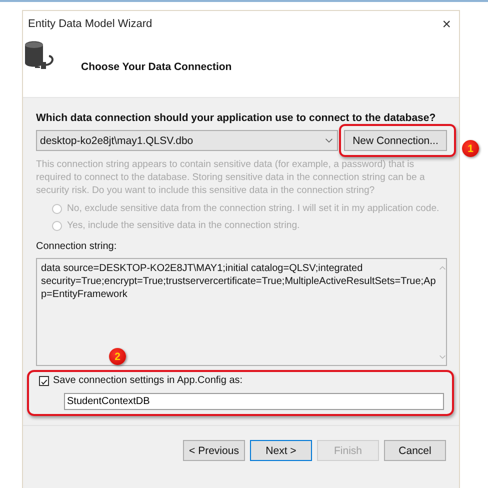 This screenshot has height=488, width=488. I want to click on chevron-down-icon, so click(329, 140).